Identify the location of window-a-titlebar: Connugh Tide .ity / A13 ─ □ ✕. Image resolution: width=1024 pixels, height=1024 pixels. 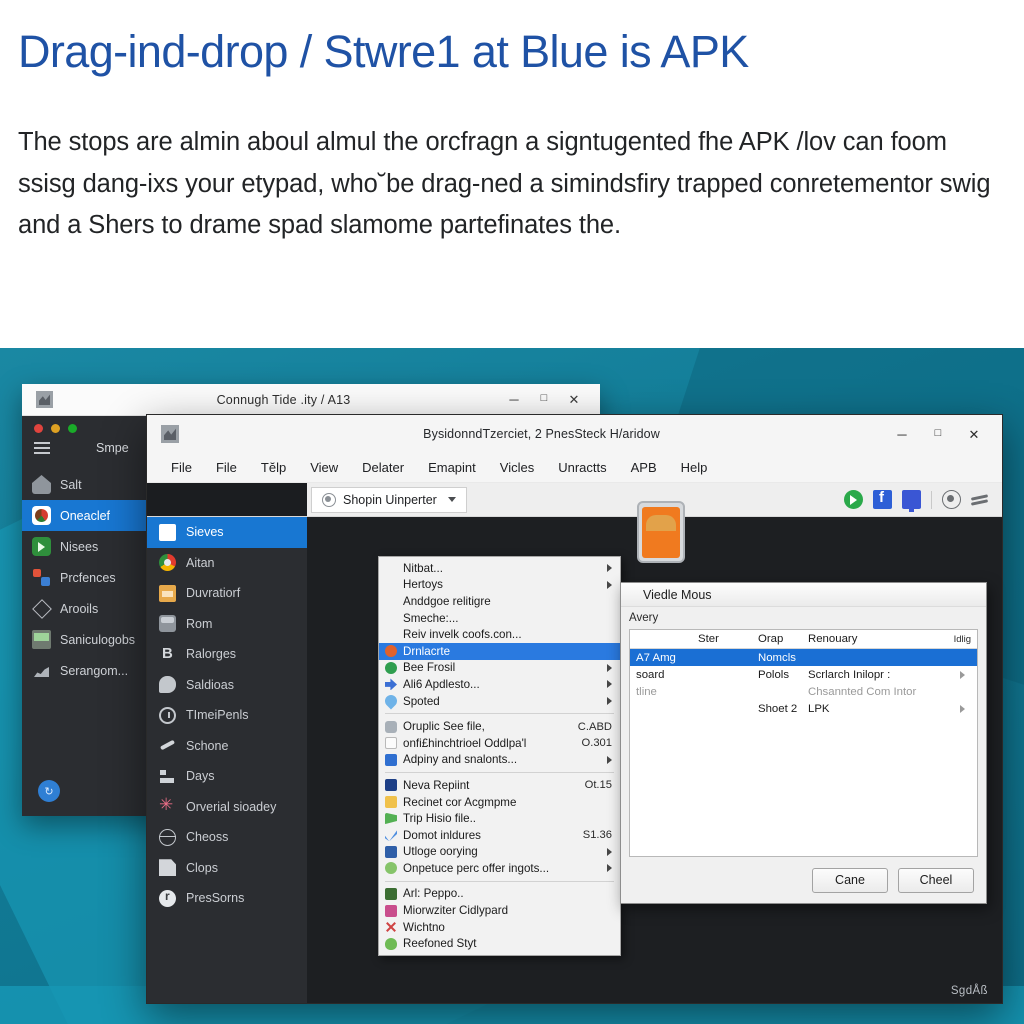
(311, 400).